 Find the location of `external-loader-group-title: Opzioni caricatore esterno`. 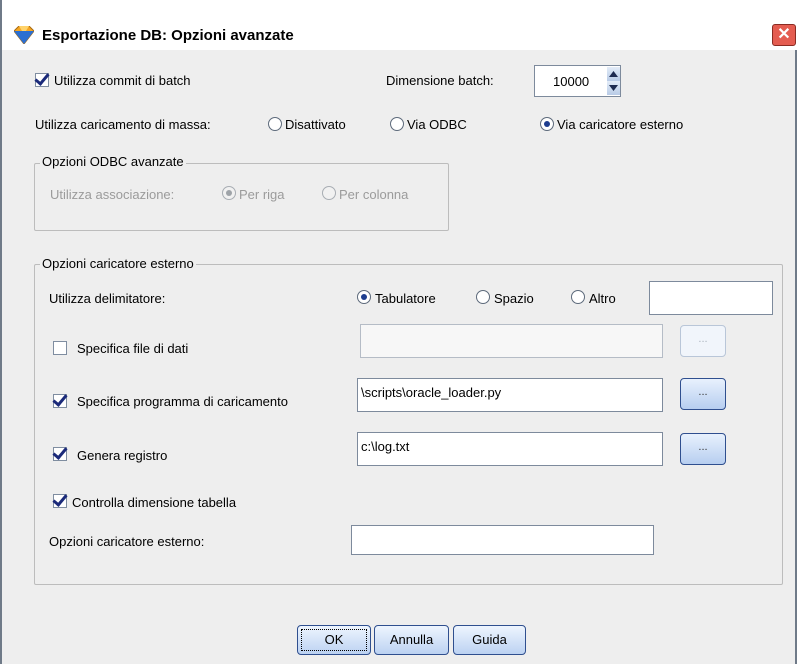

external-loader-group-title: Opzioni caricatore esterno is located at coordinates (118, 263).